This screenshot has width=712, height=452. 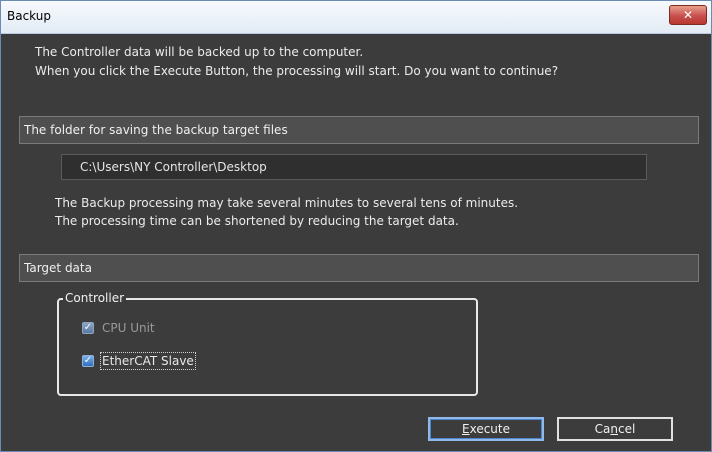 I want to click on ethercat-slave-checkbox-row: ✓ EtherCAT Slave, so click(x=139, y=361).